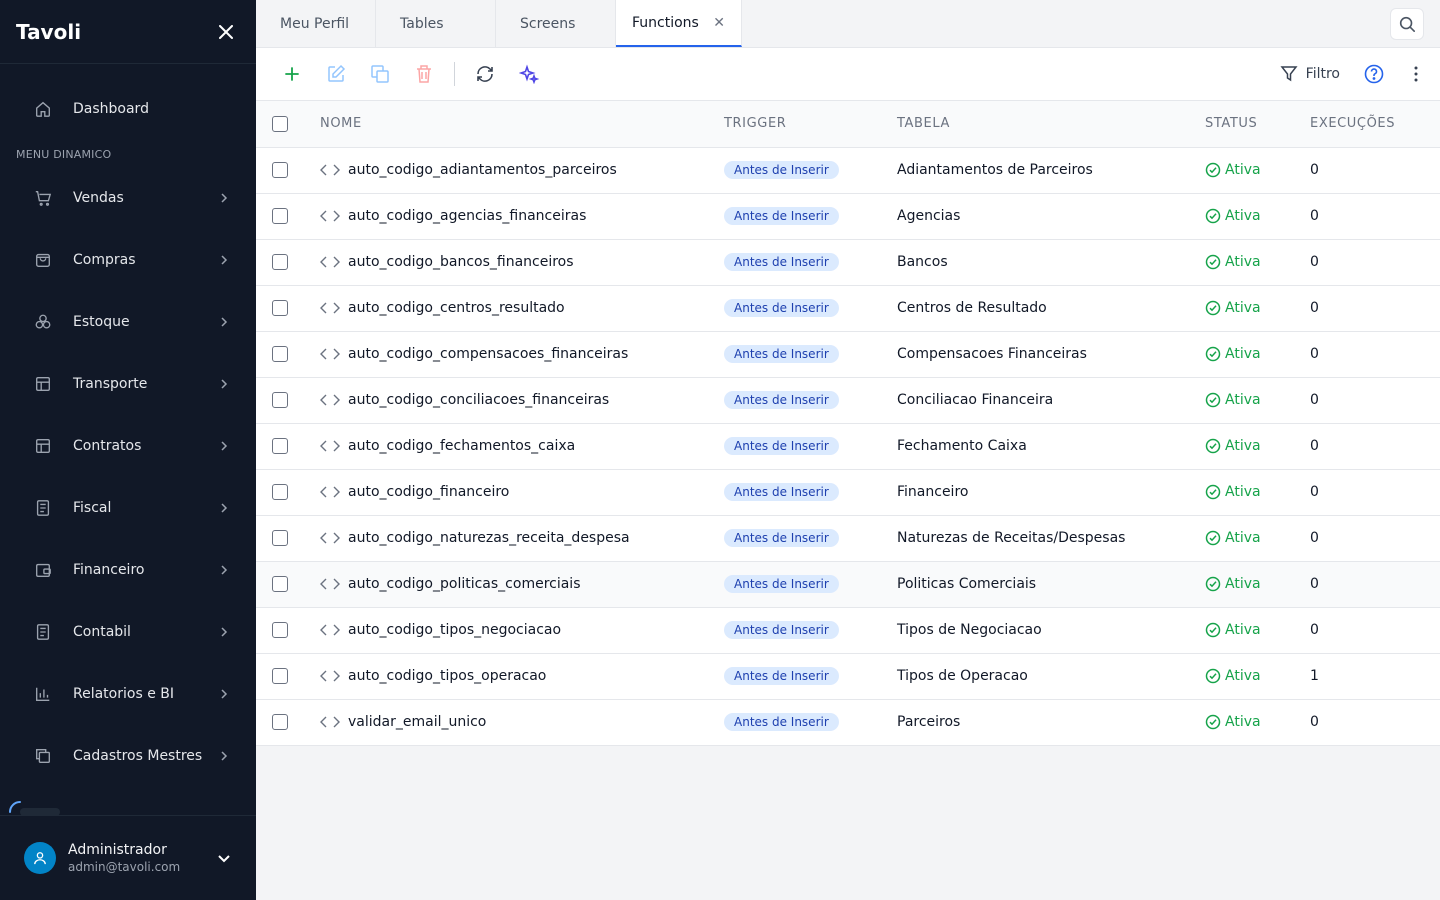 This screenshot has width=1440, height=900. I want to click on tab-meu-perfil: Meu Perfil, so click(316, 23).